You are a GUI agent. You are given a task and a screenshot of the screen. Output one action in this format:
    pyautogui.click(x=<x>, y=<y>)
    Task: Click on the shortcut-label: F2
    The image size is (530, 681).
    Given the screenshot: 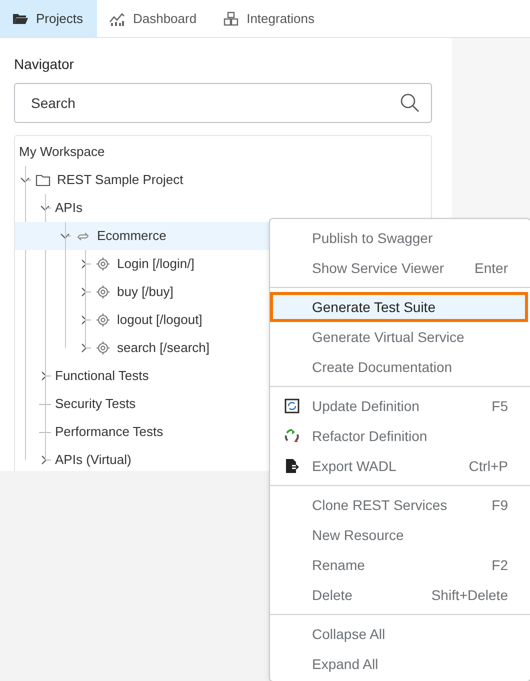 What is the action you would take?
    pyautogui.click(x=500, y=565)
    